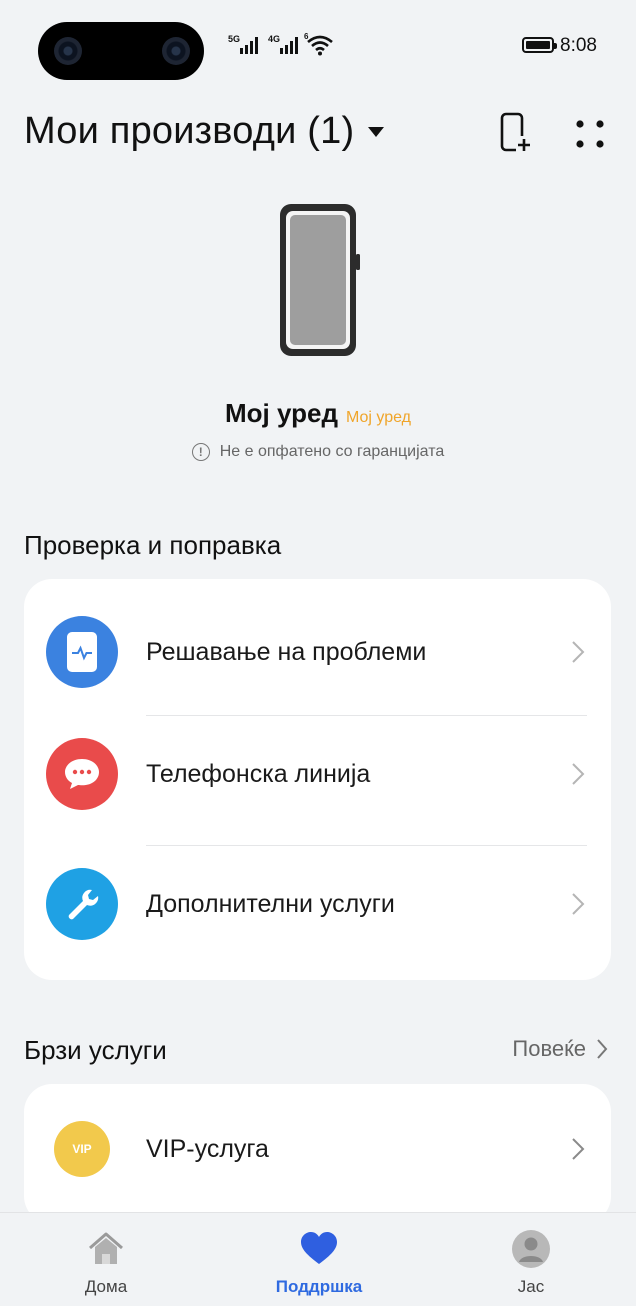 Image resolution: width=636 pixels, height=1306 pixels. What do you see at coordinates (376, 131) in the screenshot?
I see `caret-down-icon` at bounding box center [376, 131].